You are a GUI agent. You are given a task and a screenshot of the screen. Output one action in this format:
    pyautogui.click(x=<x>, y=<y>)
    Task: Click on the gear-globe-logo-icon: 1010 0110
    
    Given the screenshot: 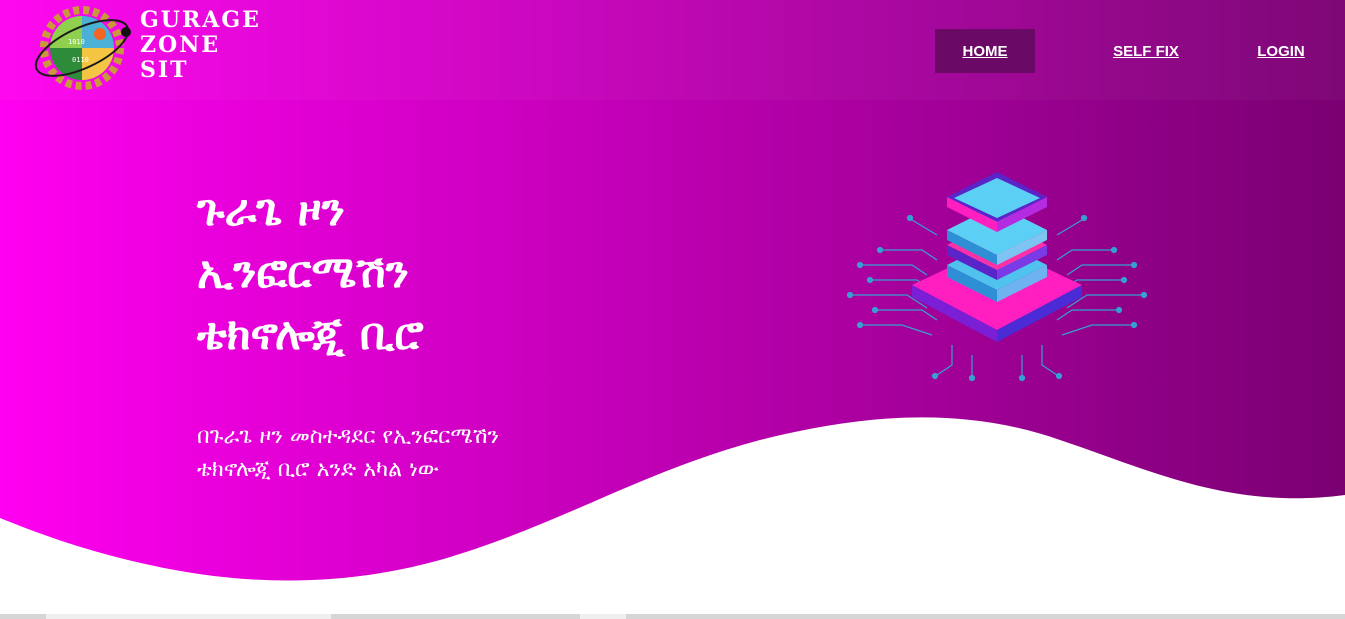 What is the action you would take?
    pyautogui.click(x=79, y=48)
    